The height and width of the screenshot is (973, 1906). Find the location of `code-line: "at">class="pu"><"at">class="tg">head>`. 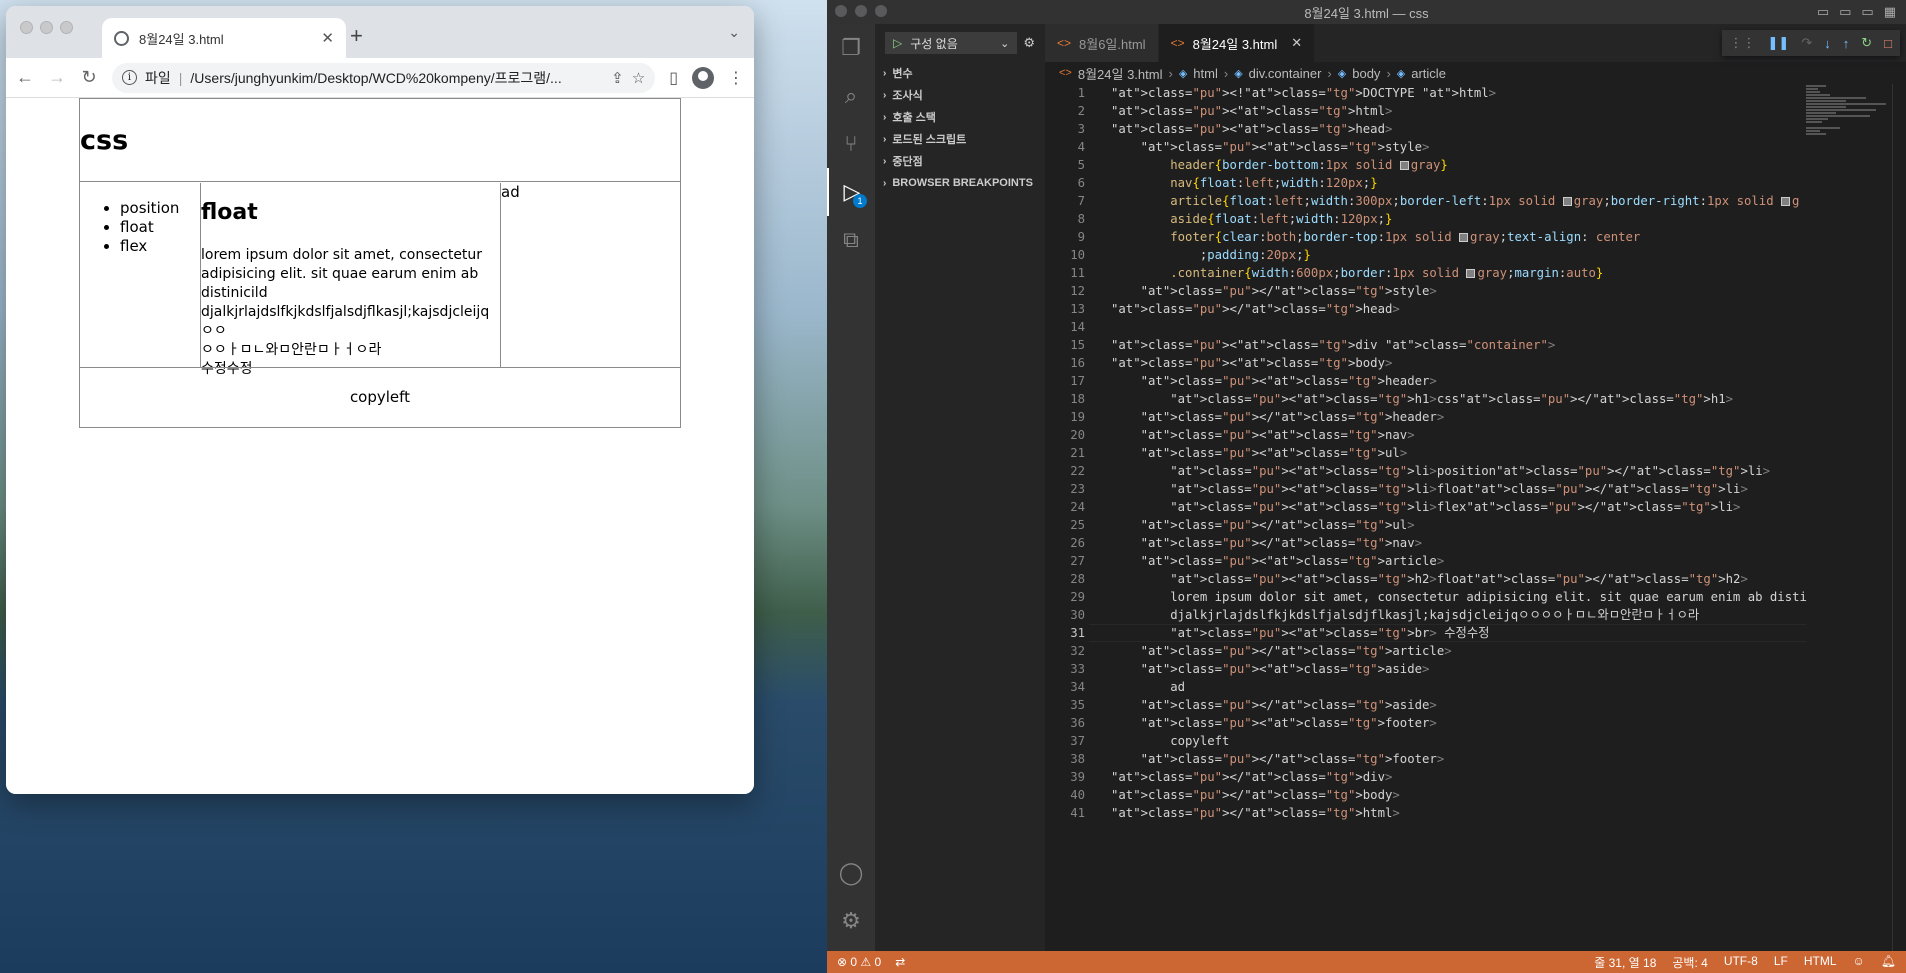

code-line: "at">class="pu"><"at">class="tg">head> is located at coordinates (1251, 129).